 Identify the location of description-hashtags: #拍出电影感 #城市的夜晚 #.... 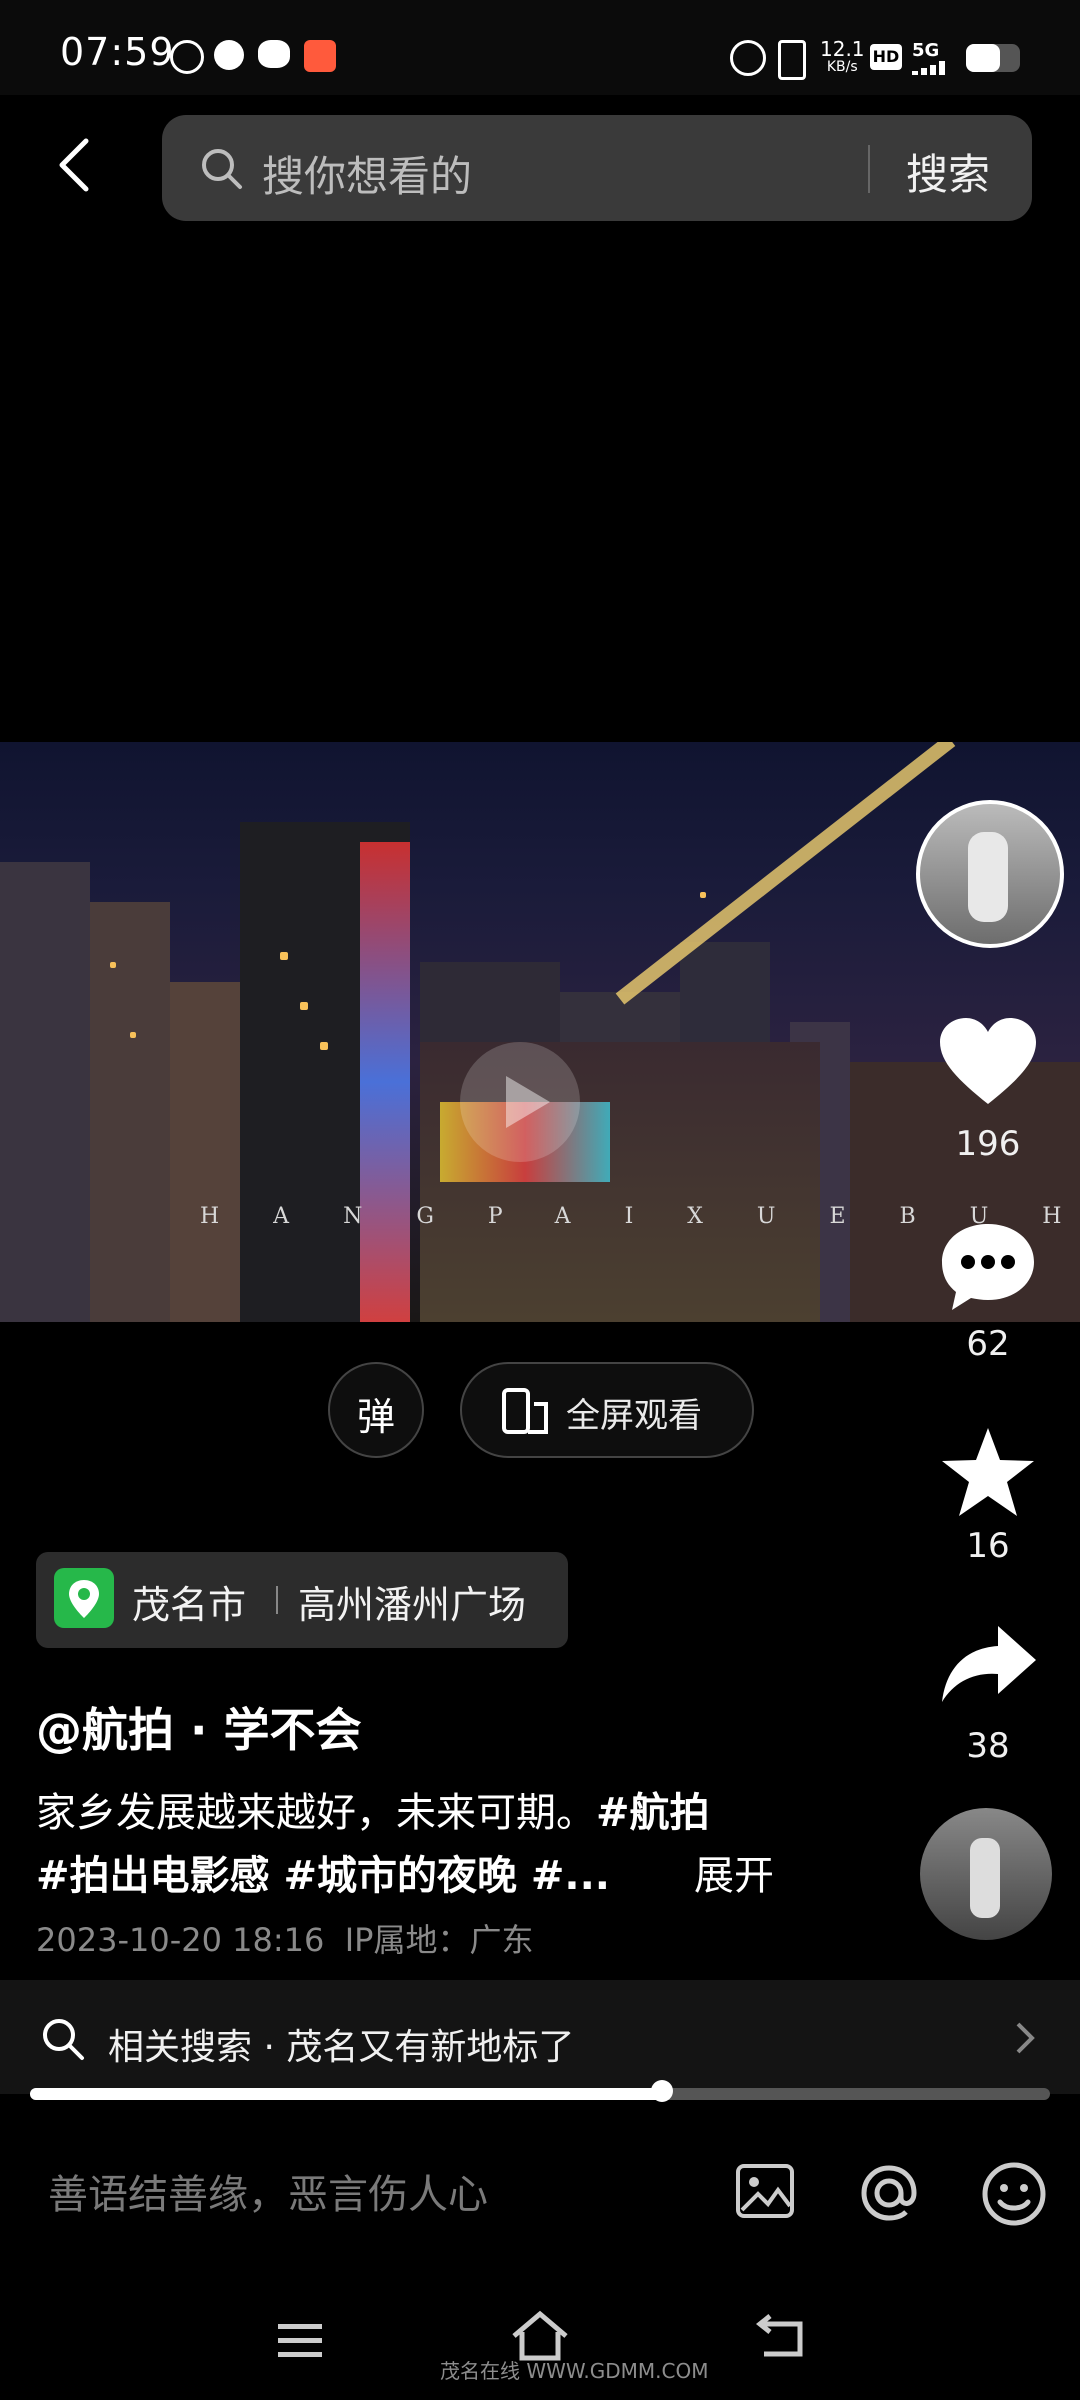
(323, 1872).